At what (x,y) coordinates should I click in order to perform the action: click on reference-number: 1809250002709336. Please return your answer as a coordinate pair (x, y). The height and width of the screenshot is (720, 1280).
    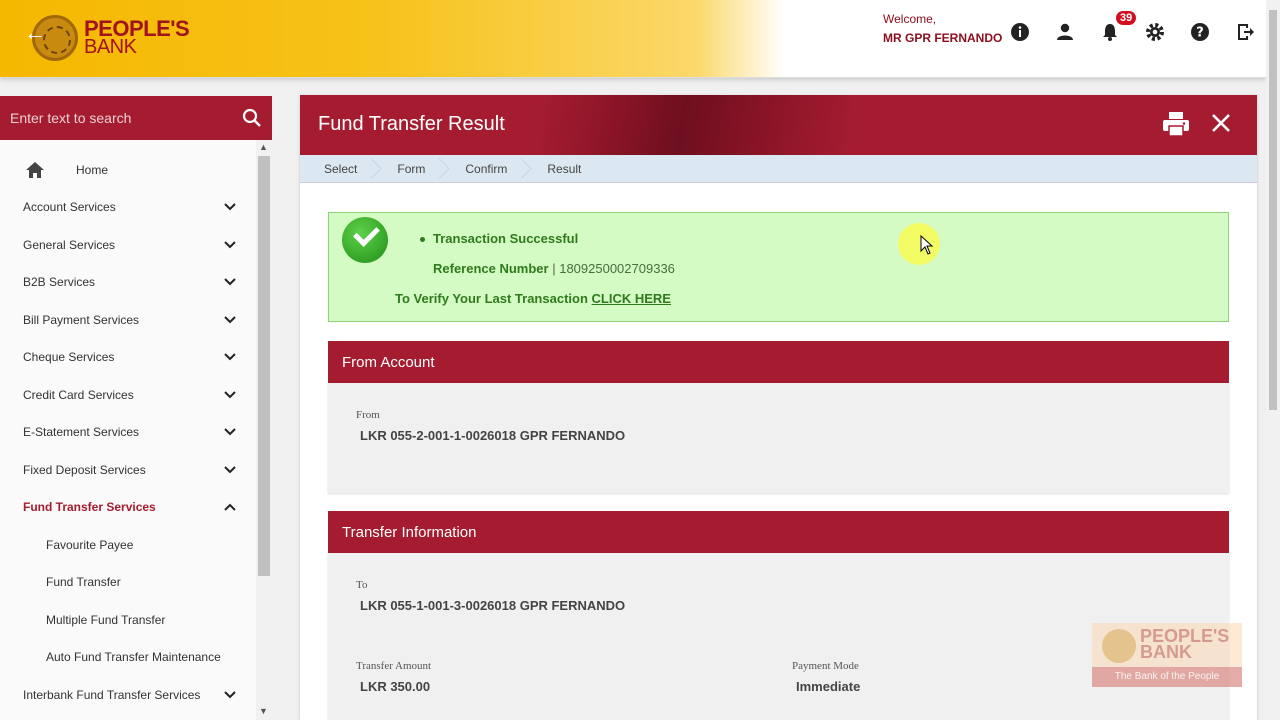
    Looking at the image, I should click on (617, 268).